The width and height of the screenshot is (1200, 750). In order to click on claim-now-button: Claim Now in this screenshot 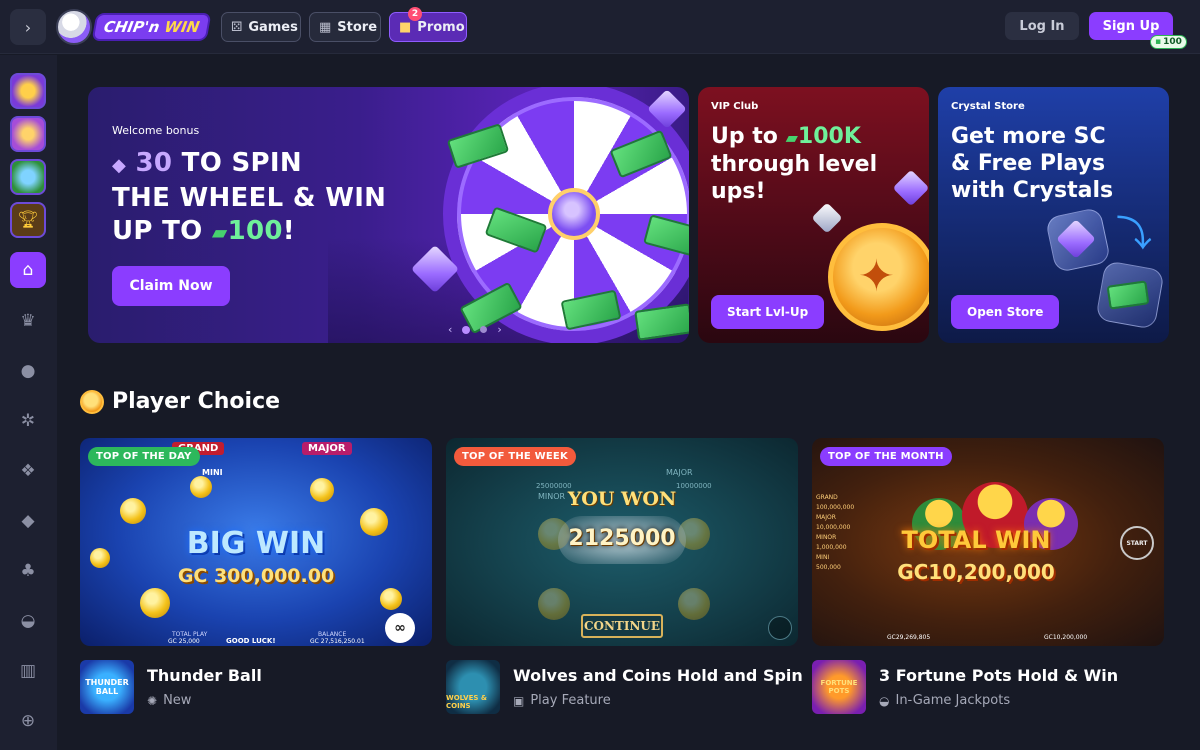, I will do `click(171, 286)`.